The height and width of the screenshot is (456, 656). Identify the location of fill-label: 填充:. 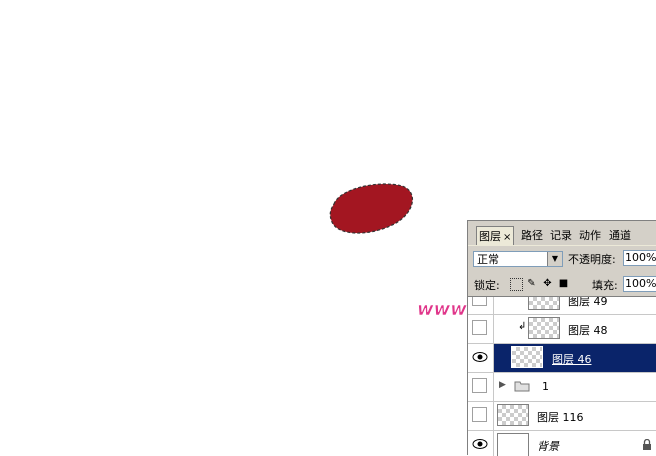
(605, 285).